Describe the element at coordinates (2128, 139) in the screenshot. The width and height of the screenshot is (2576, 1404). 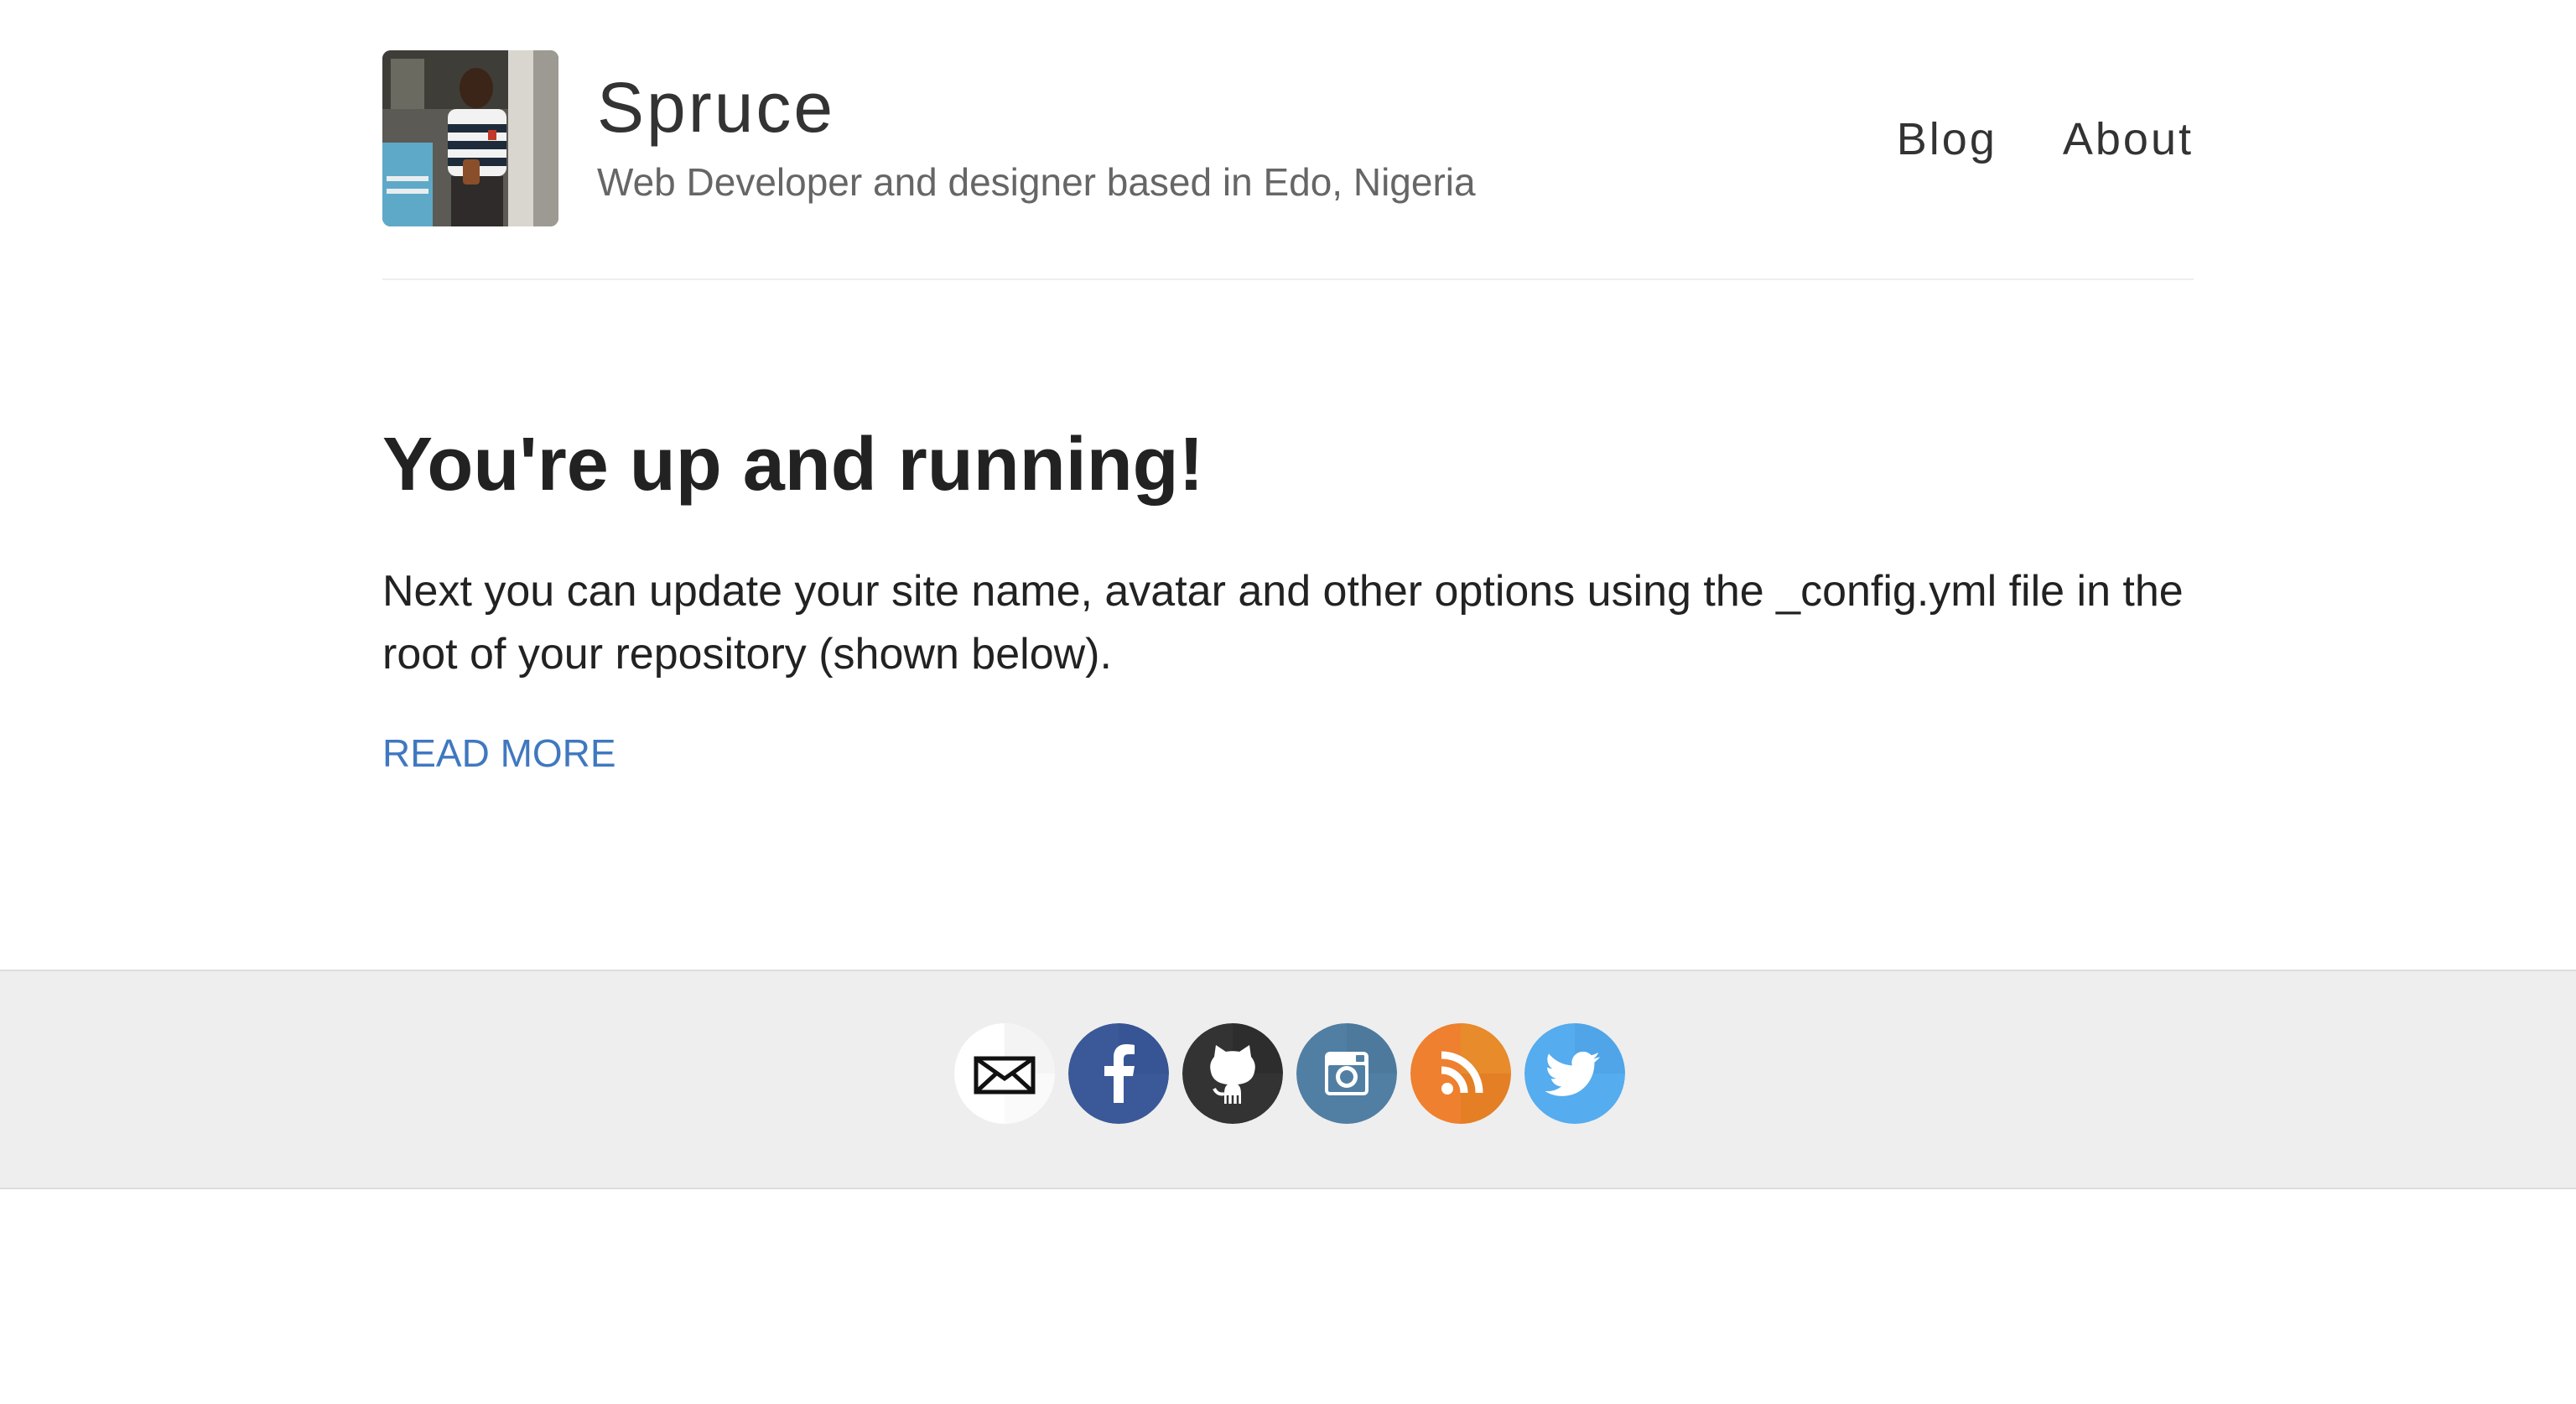
I see `nav-item-about: About` at that location.